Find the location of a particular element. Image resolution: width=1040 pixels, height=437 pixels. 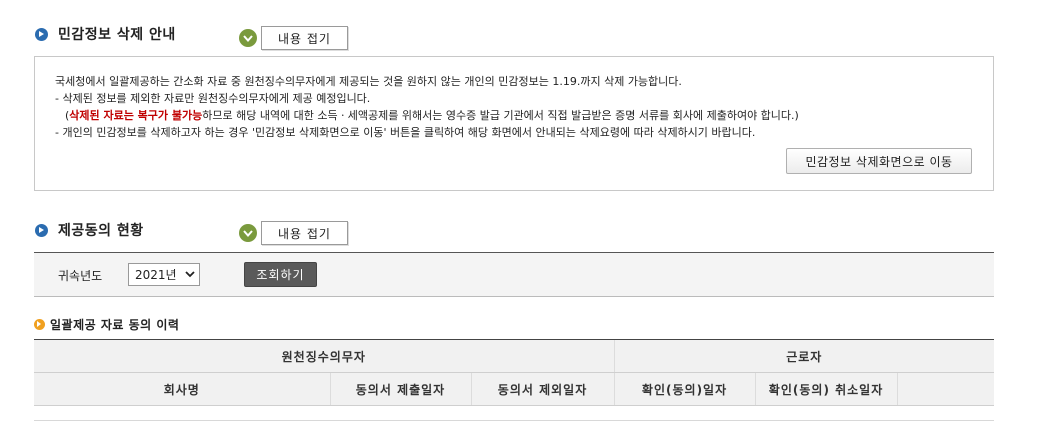

col-submit-date: 동의서 제출일자 is located at coordinates (400, 389).